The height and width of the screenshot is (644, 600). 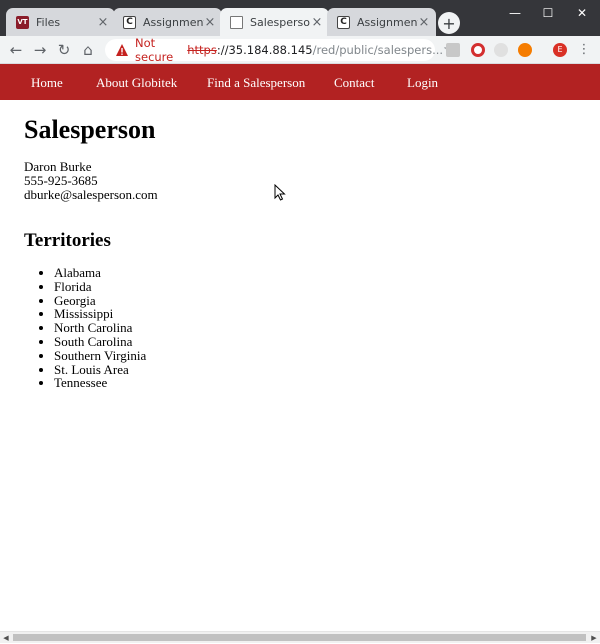 I want to click on forward-icon: →, so click(x=40, y=50).